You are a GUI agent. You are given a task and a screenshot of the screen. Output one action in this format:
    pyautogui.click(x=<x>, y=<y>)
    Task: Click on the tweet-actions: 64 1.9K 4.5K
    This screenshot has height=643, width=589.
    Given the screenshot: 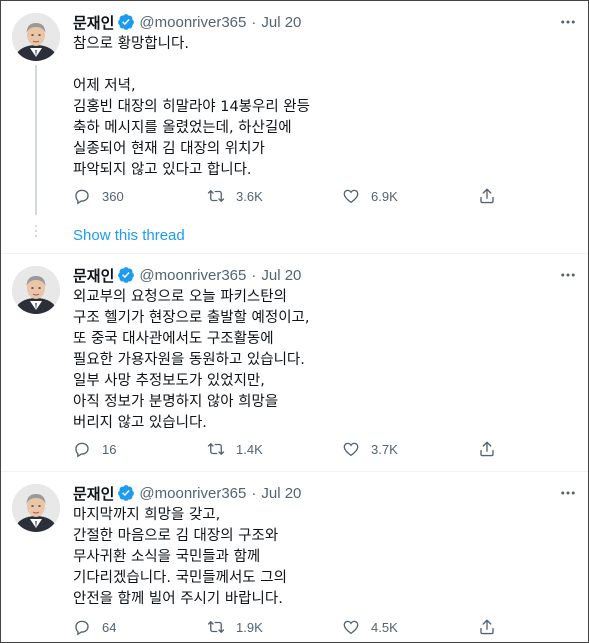 What is the action you would take?
    pyautogui.click(x=293, y=627)
    